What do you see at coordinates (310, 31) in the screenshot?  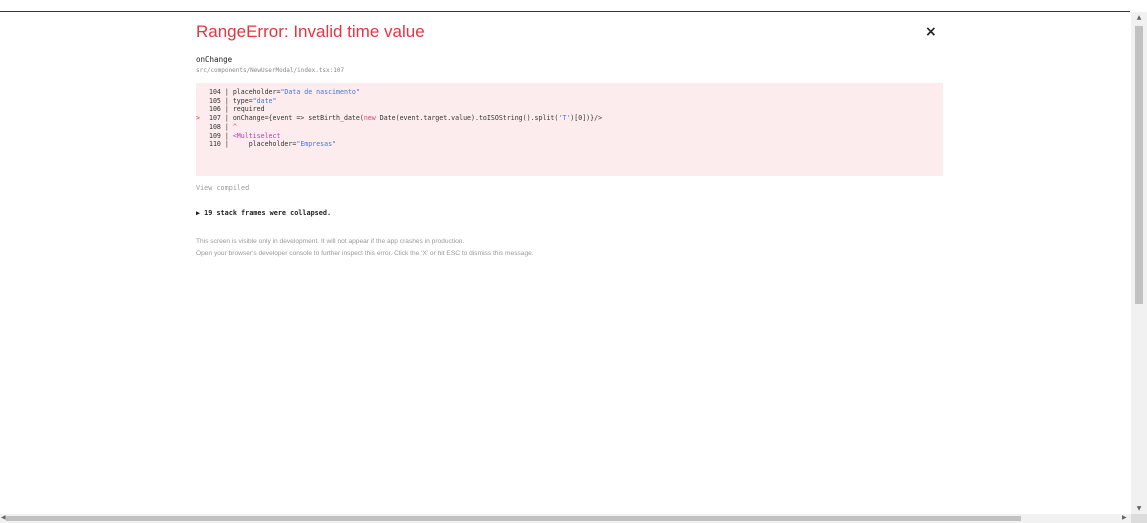 I see `error-title: RangeError: Invalid time value` at bounding box center [310, 31].